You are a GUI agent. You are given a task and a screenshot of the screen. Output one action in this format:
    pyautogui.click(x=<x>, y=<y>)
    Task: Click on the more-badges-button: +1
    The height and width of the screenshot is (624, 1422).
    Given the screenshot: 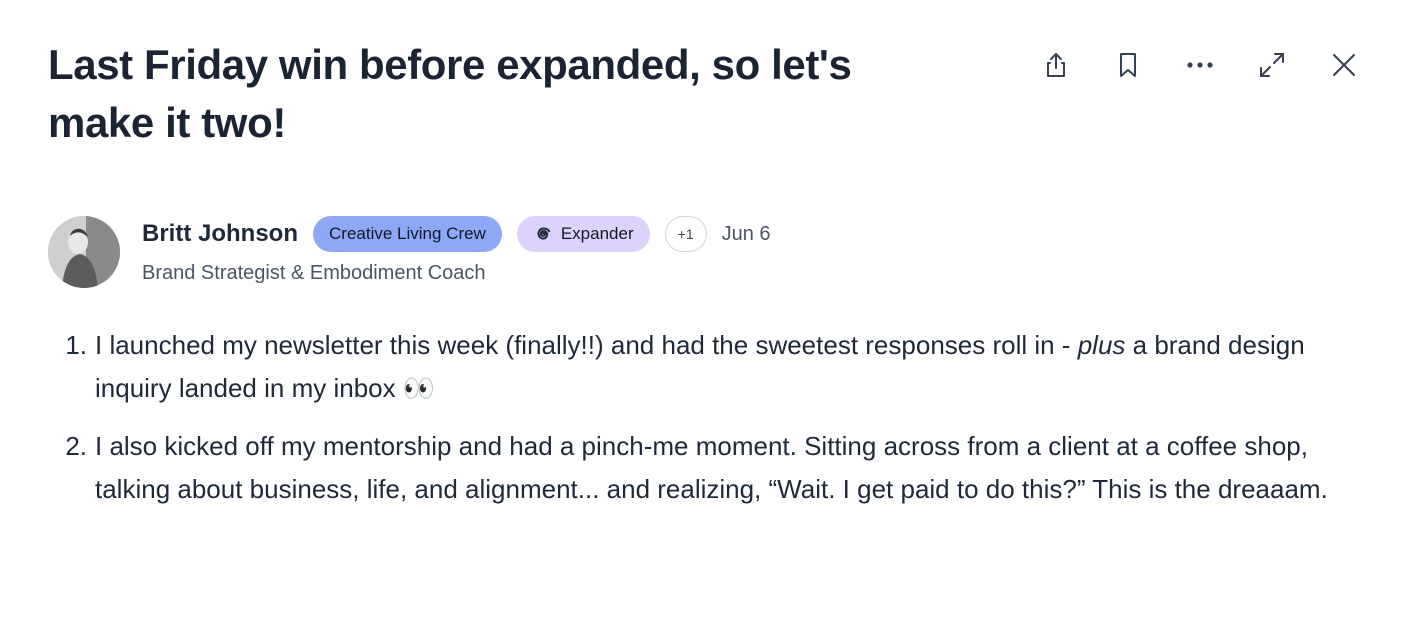 What is the action you would take?
    pyautogui.click(x=685, y=234)
    